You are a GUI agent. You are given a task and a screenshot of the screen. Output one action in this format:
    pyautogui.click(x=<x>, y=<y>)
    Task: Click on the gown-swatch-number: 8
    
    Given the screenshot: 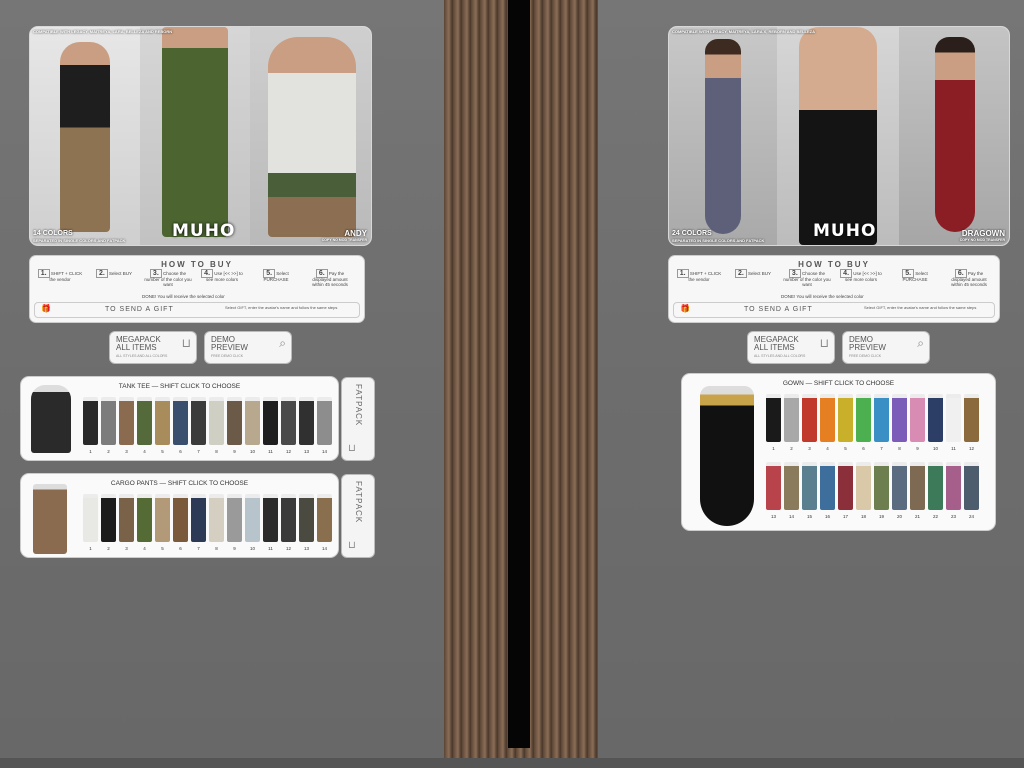 What is the action you would take?
    pyautogui.click(x=899, y=448)
    